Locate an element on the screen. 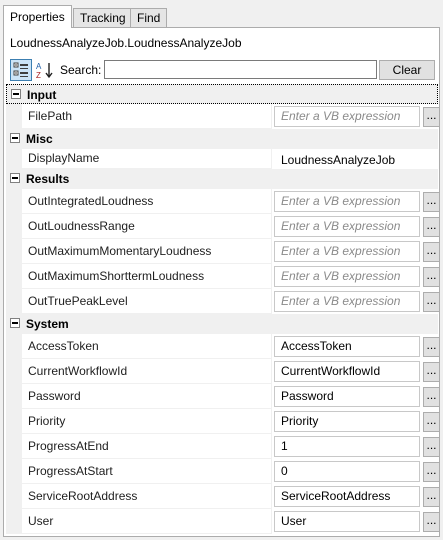 The height and width of the screenshot is (540, 443). svg-text: Z is located at coordinates (38, 75).